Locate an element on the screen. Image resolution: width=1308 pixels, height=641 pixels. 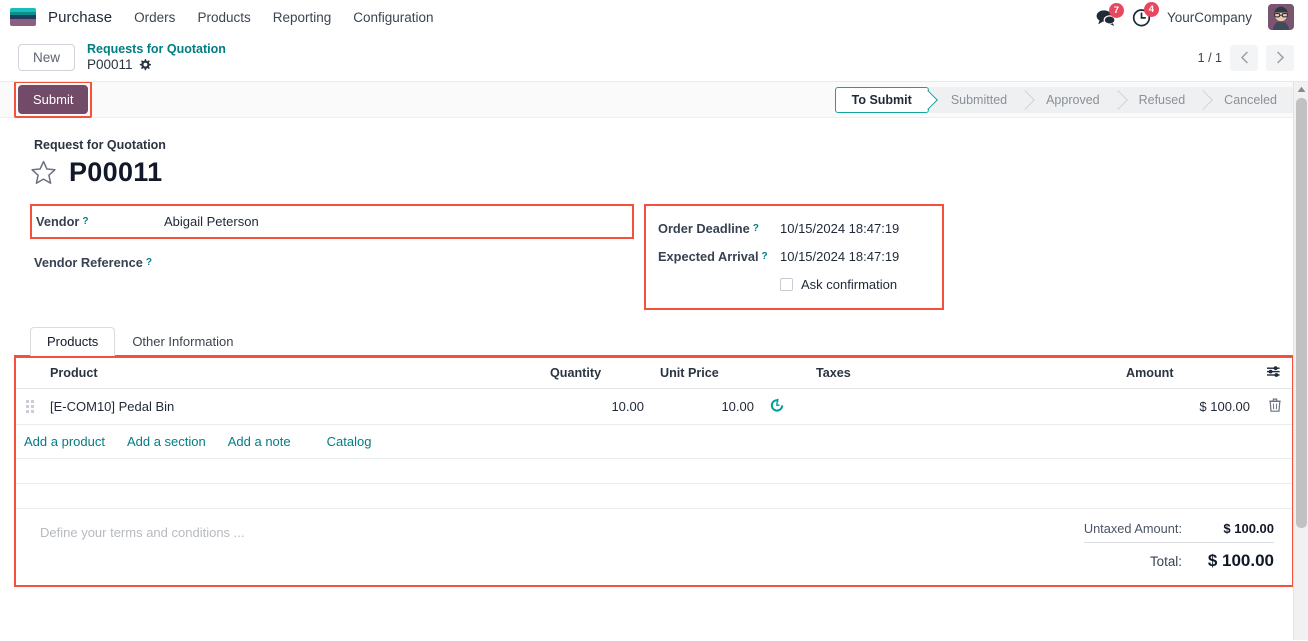
menu-item-products: Products is located at coordinates (223, 17).